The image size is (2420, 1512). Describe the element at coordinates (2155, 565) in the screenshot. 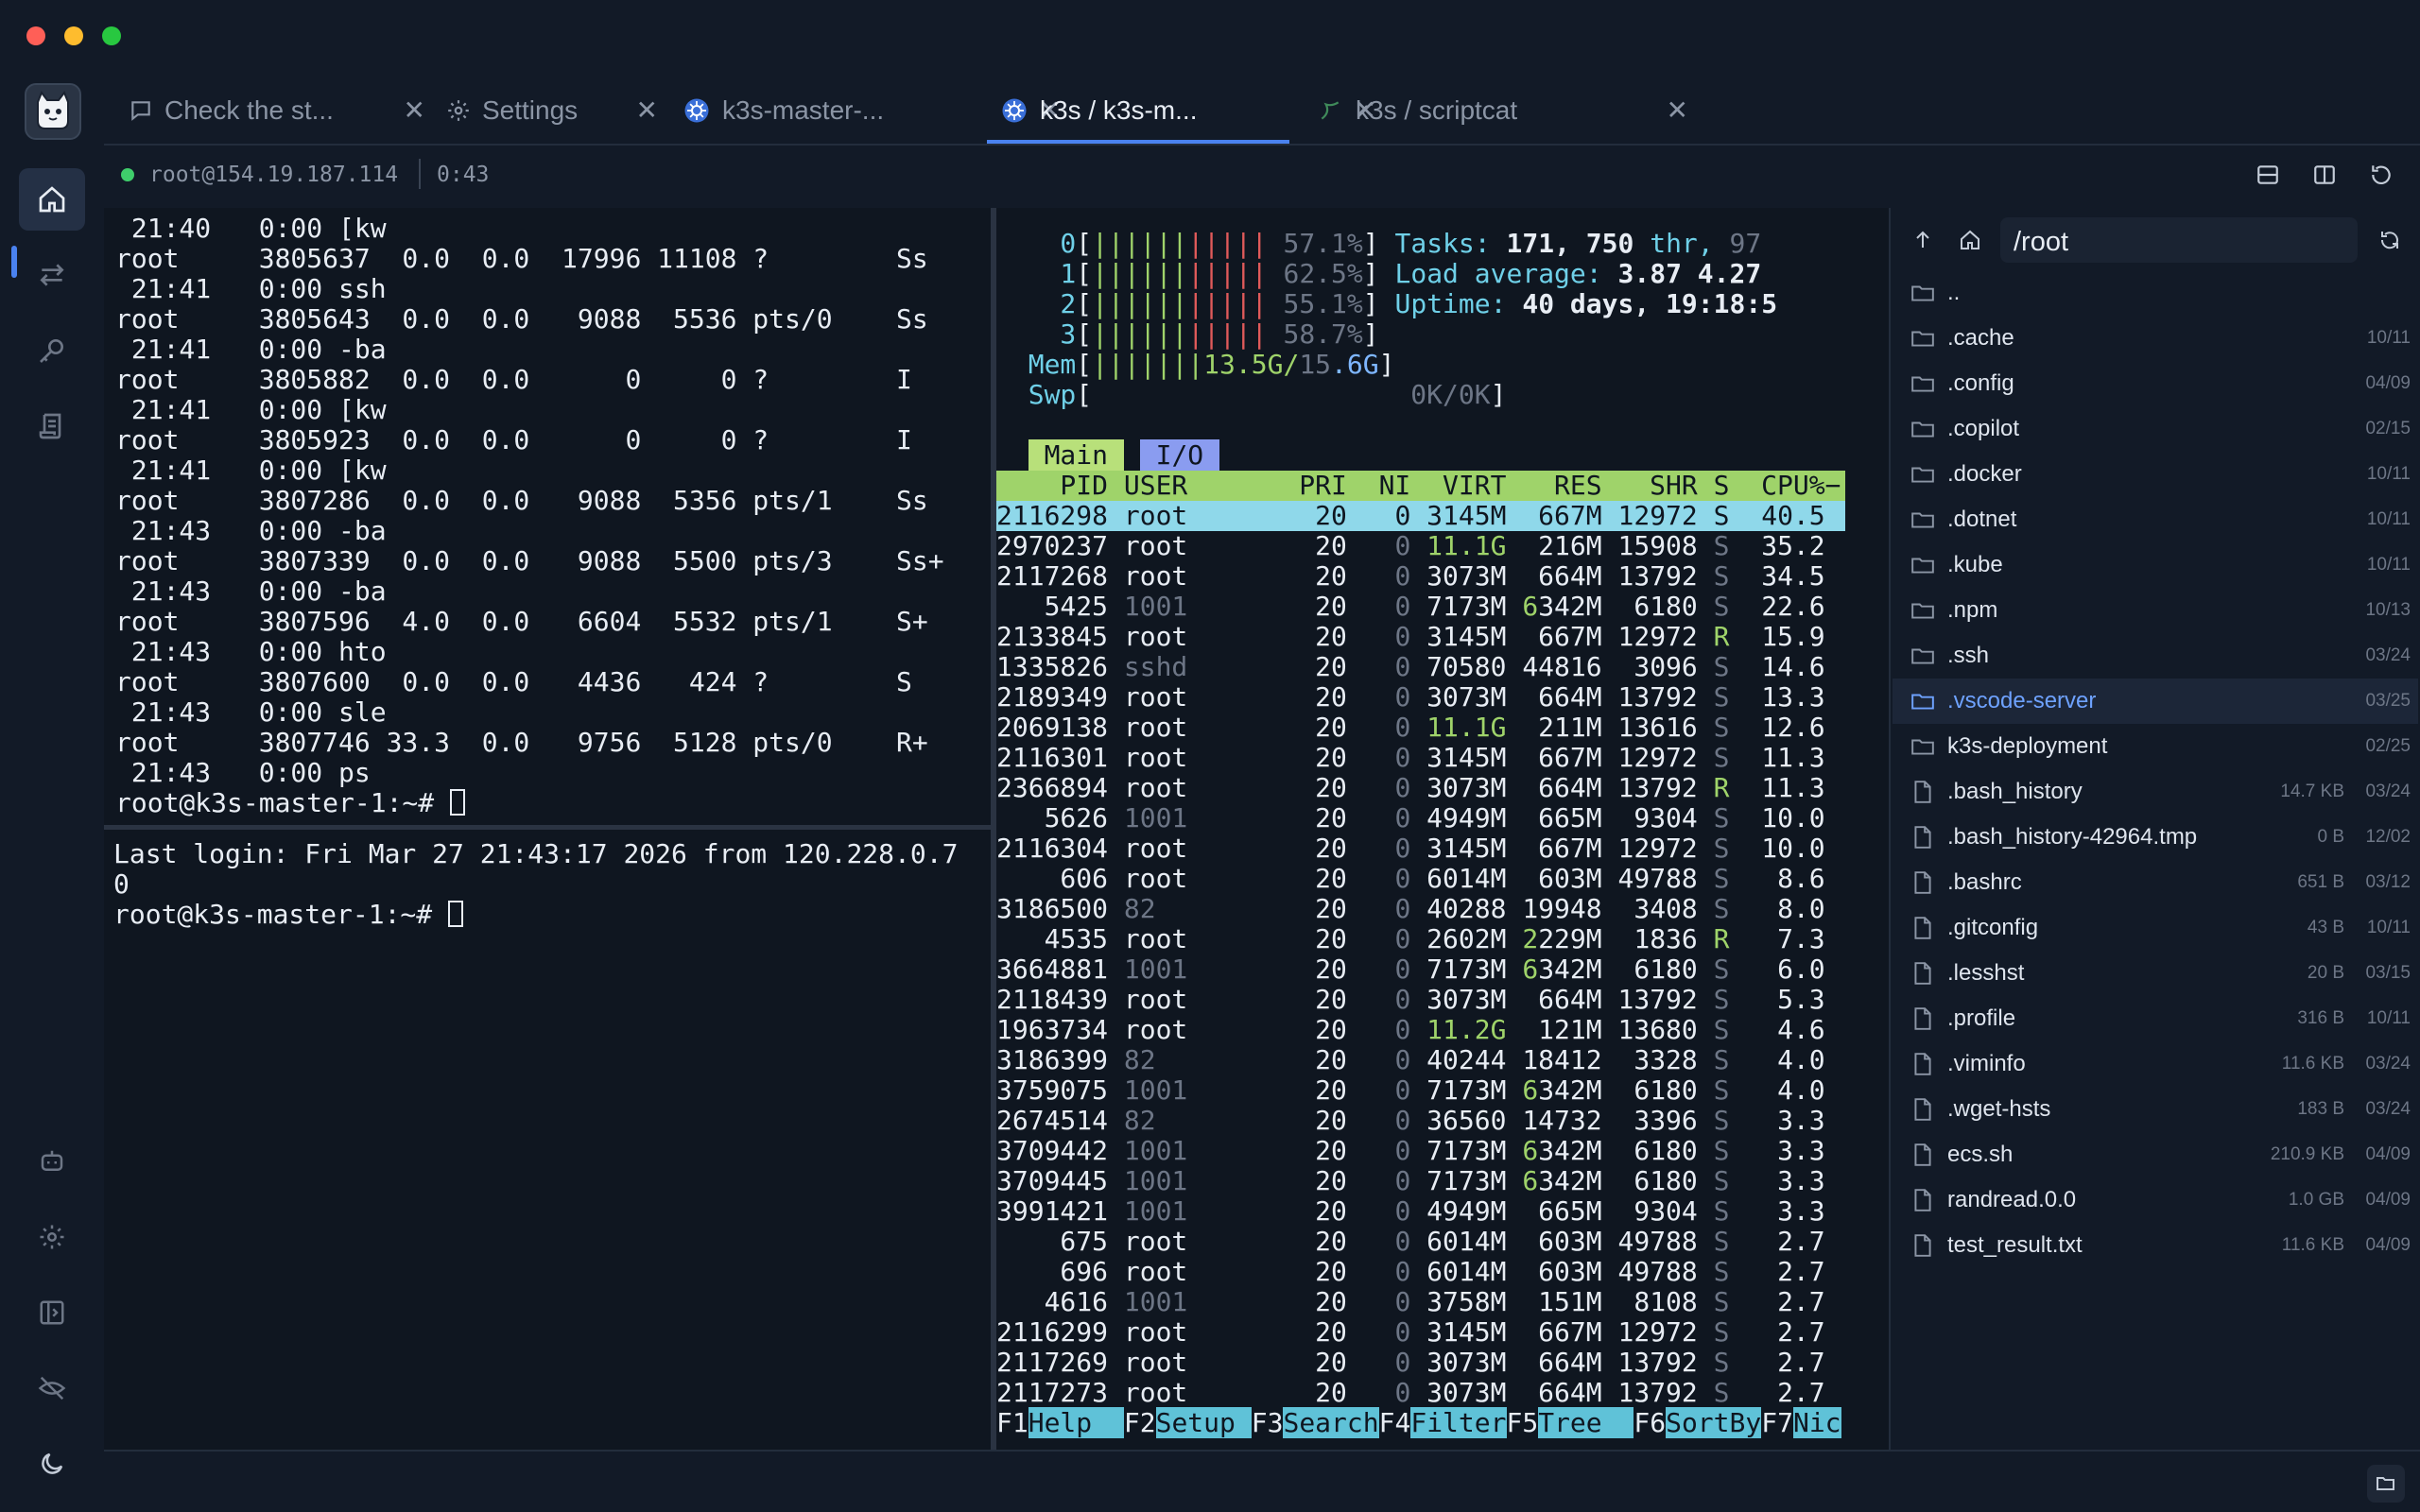

I see `file-row: .kube 10/11` at that location.